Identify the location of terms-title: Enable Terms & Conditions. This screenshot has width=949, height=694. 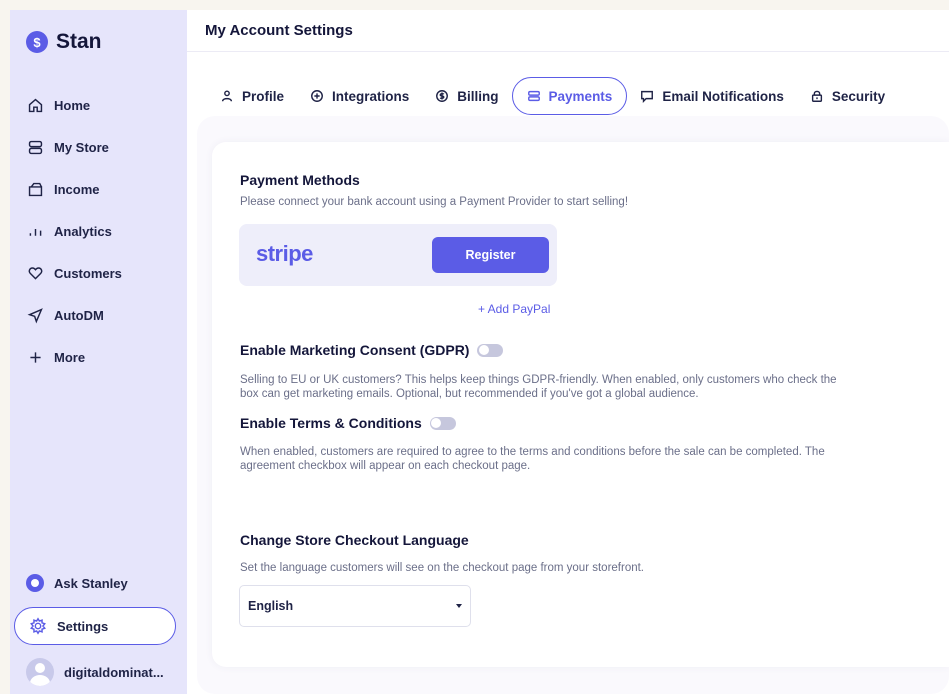
(331, 423).